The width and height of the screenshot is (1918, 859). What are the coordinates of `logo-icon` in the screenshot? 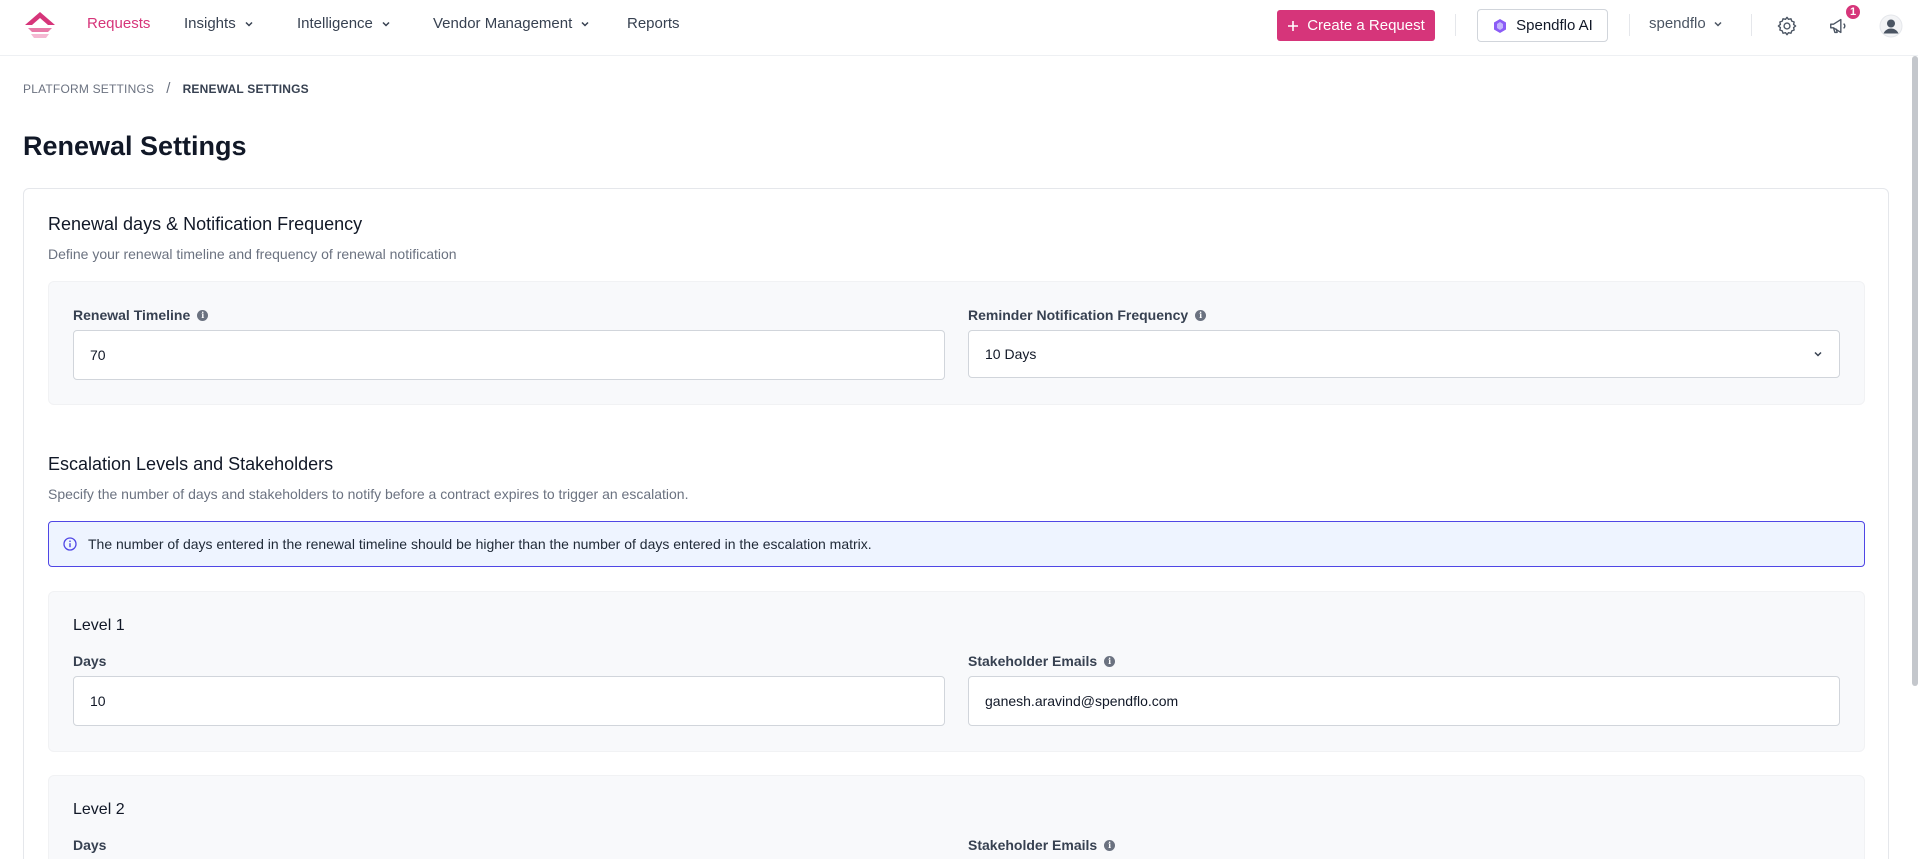 It's located at (40, 25).